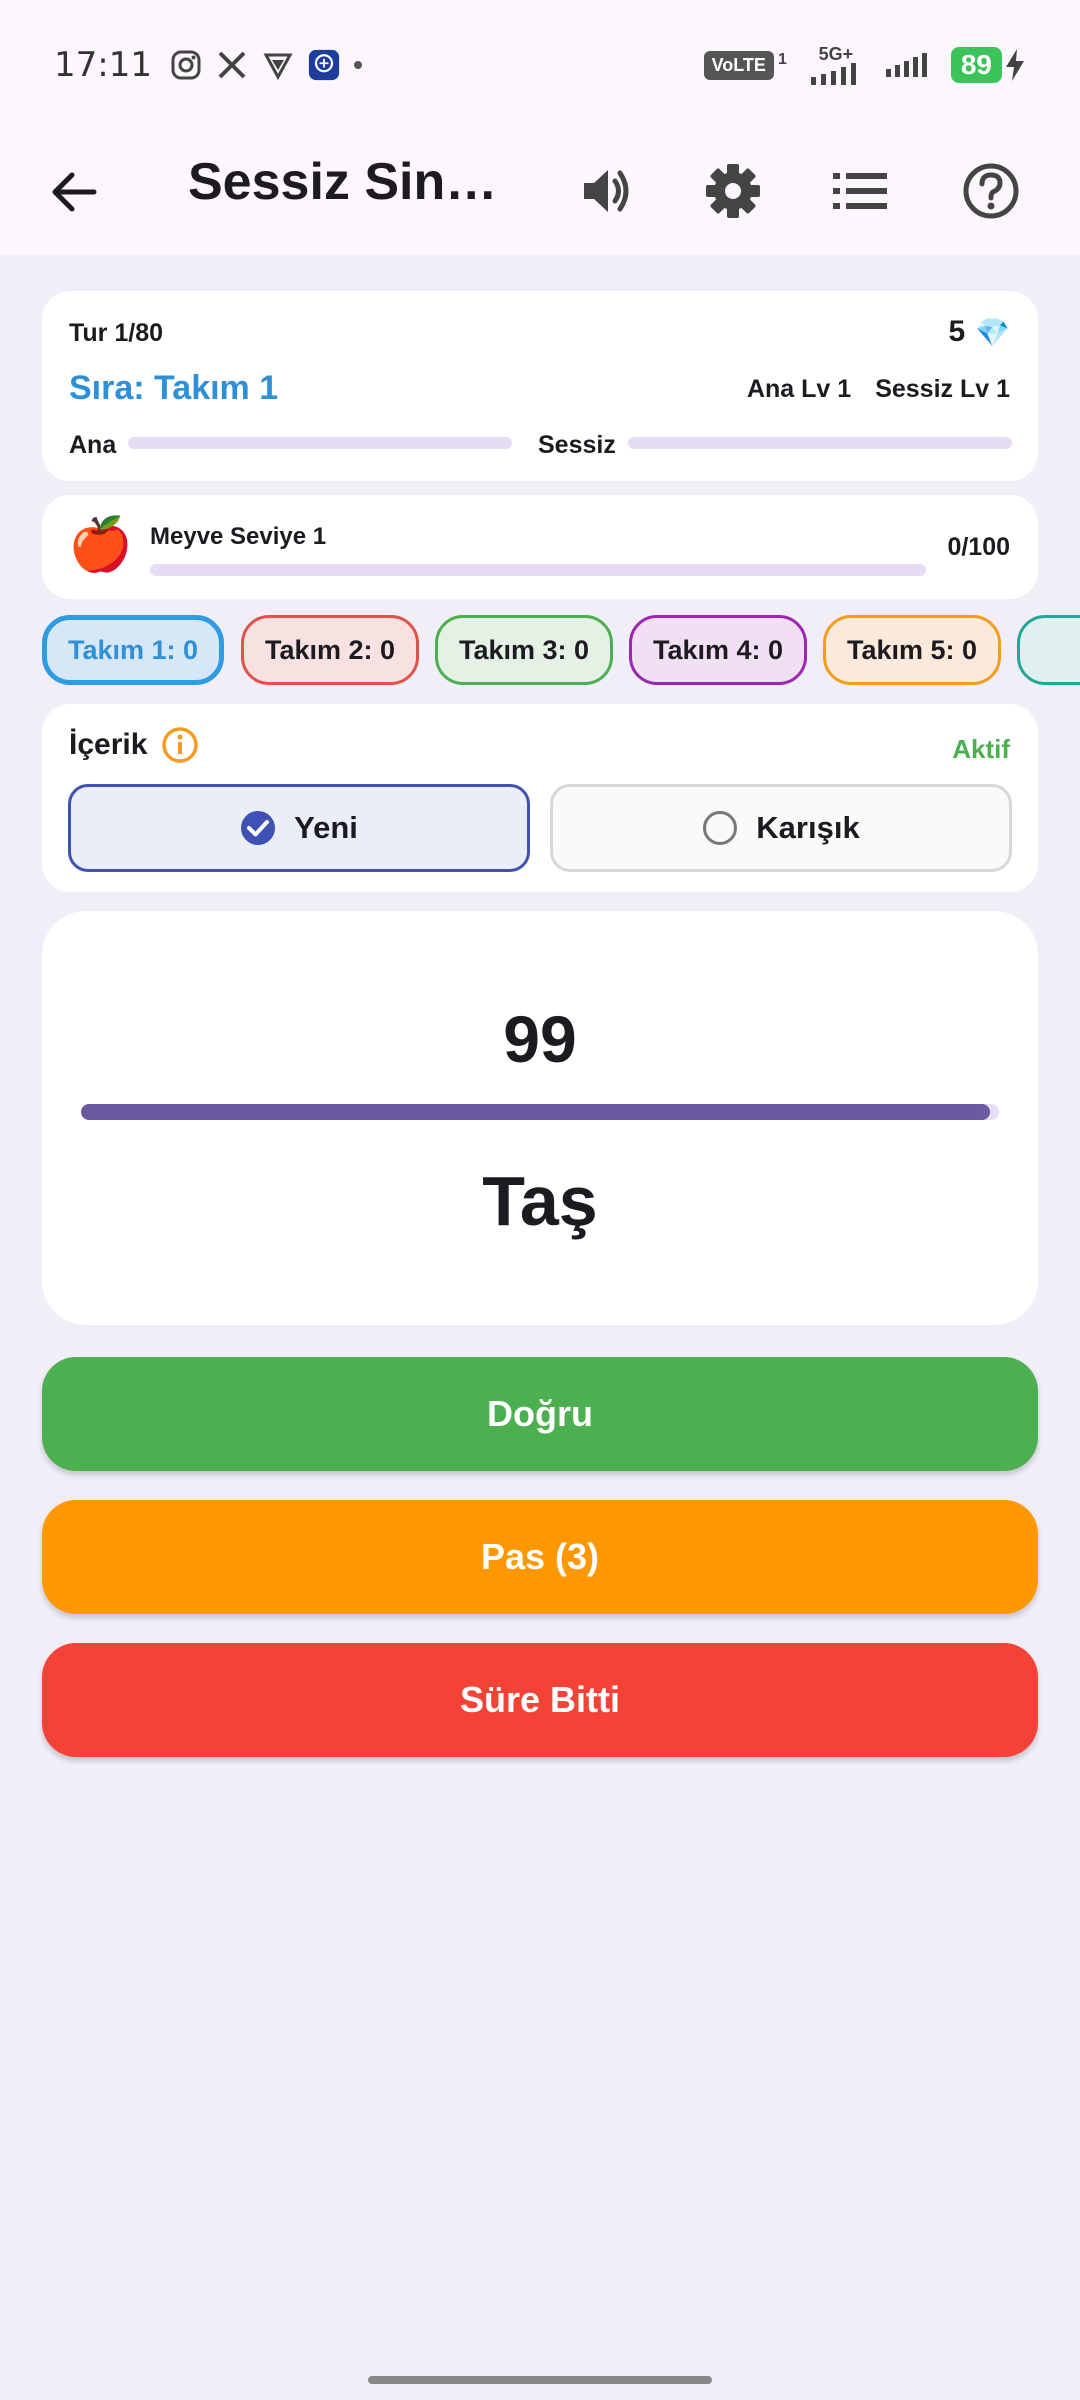 The width and height of the screenshot is (1080, 2400). Describe the element at coordinates (357, 65) in the screenshot. I see `more-notifications-dot` at that location.